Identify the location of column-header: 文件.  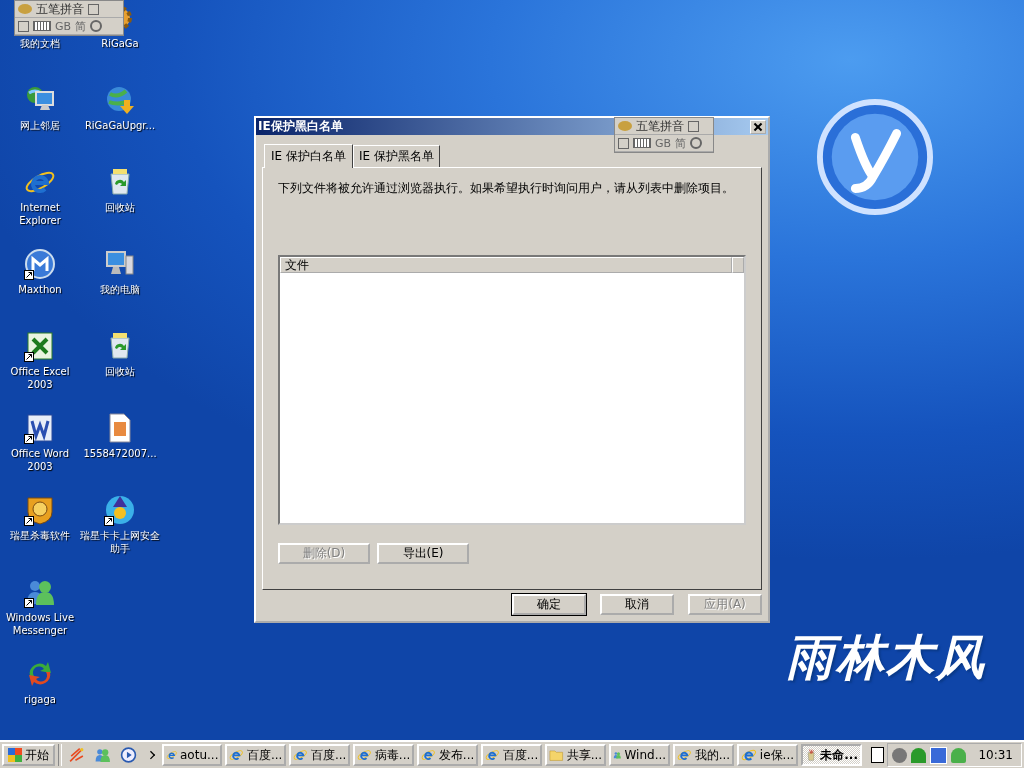
(506, 265).